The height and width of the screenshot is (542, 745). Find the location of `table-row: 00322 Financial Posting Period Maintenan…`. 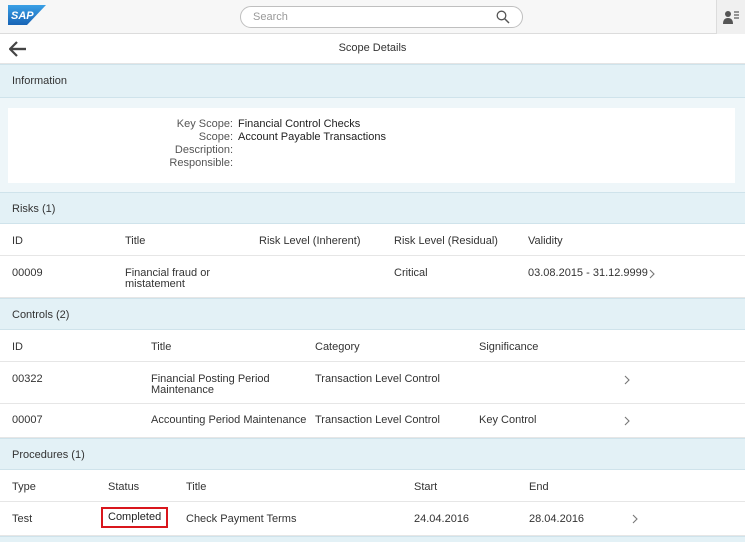

table-row: 00322 Financial Posting Period Maintenan… is located at coordinates (372, 383).